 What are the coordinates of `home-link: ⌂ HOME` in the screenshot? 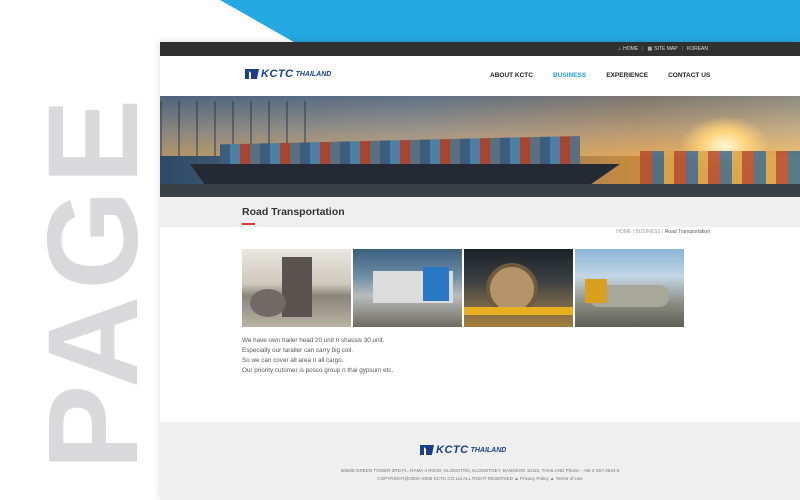 It's located at (628, 49).